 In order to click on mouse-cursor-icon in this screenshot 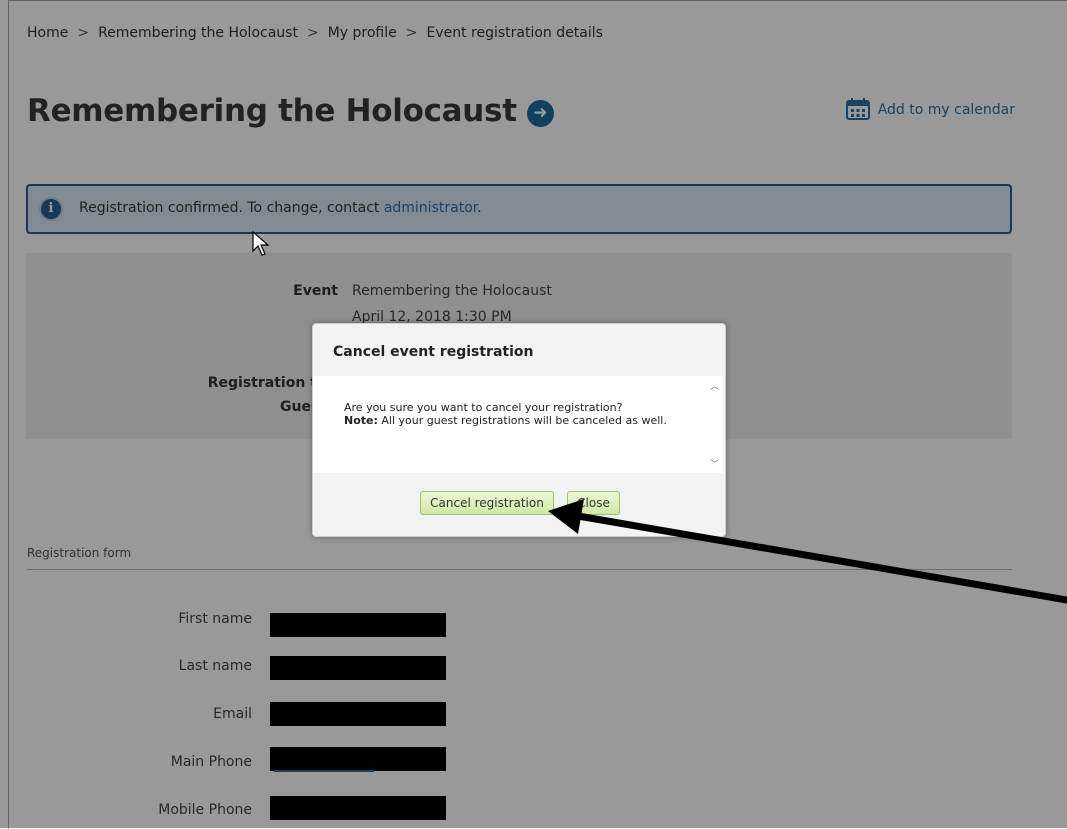, I will do `click(261, 243)`.